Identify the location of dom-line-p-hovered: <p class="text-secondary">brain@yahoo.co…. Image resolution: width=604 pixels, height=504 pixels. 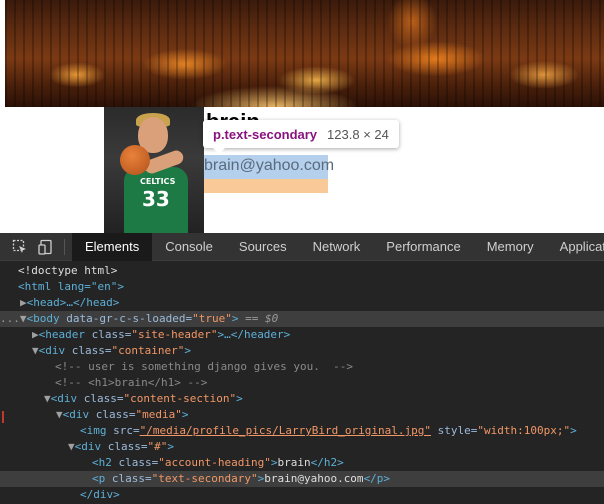
(302, 479).